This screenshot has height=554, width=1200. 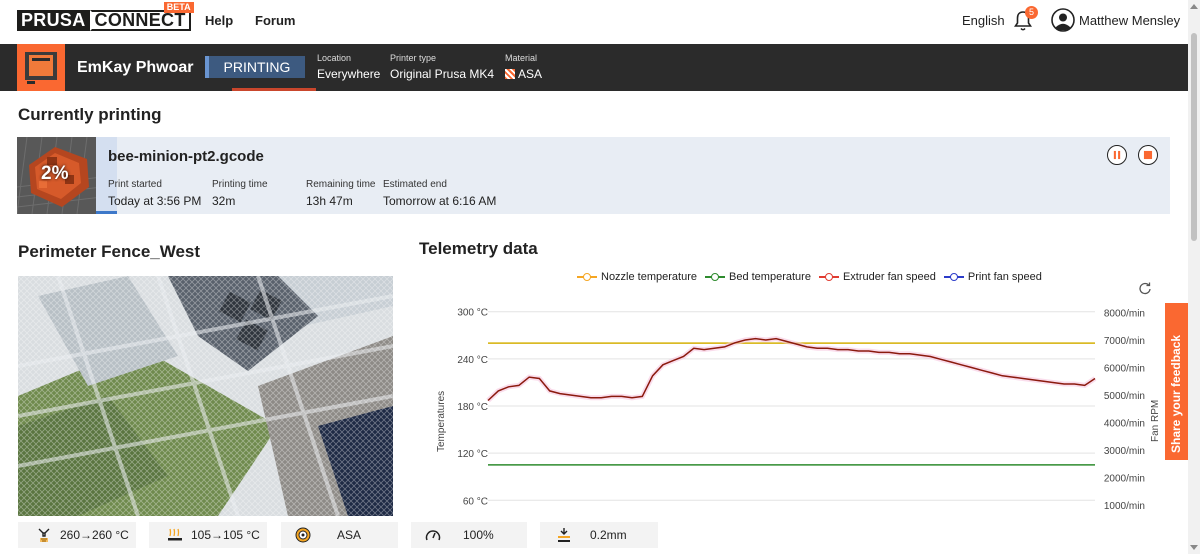 What do you see at coordinates (469, 535) in the screenshot?
I see `print-speed-stat: 100%` at bounding box center [469, 535].